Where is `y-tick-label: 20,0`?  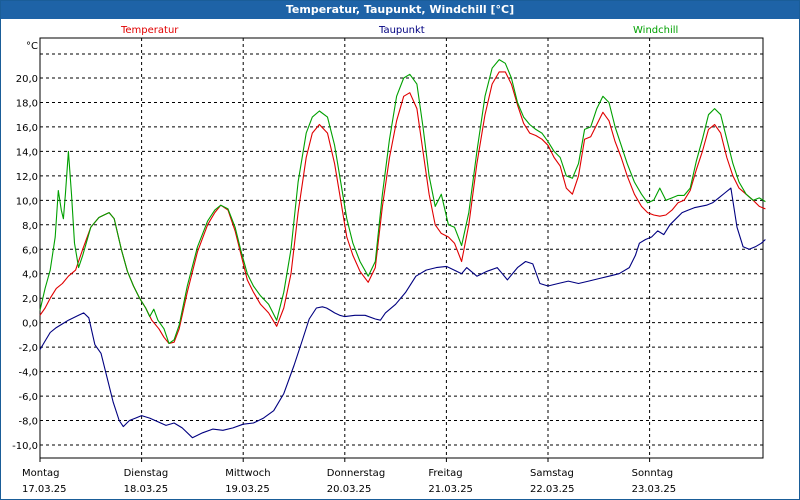
y-tick-label: 20,0 is located at coordinates (27, 79).